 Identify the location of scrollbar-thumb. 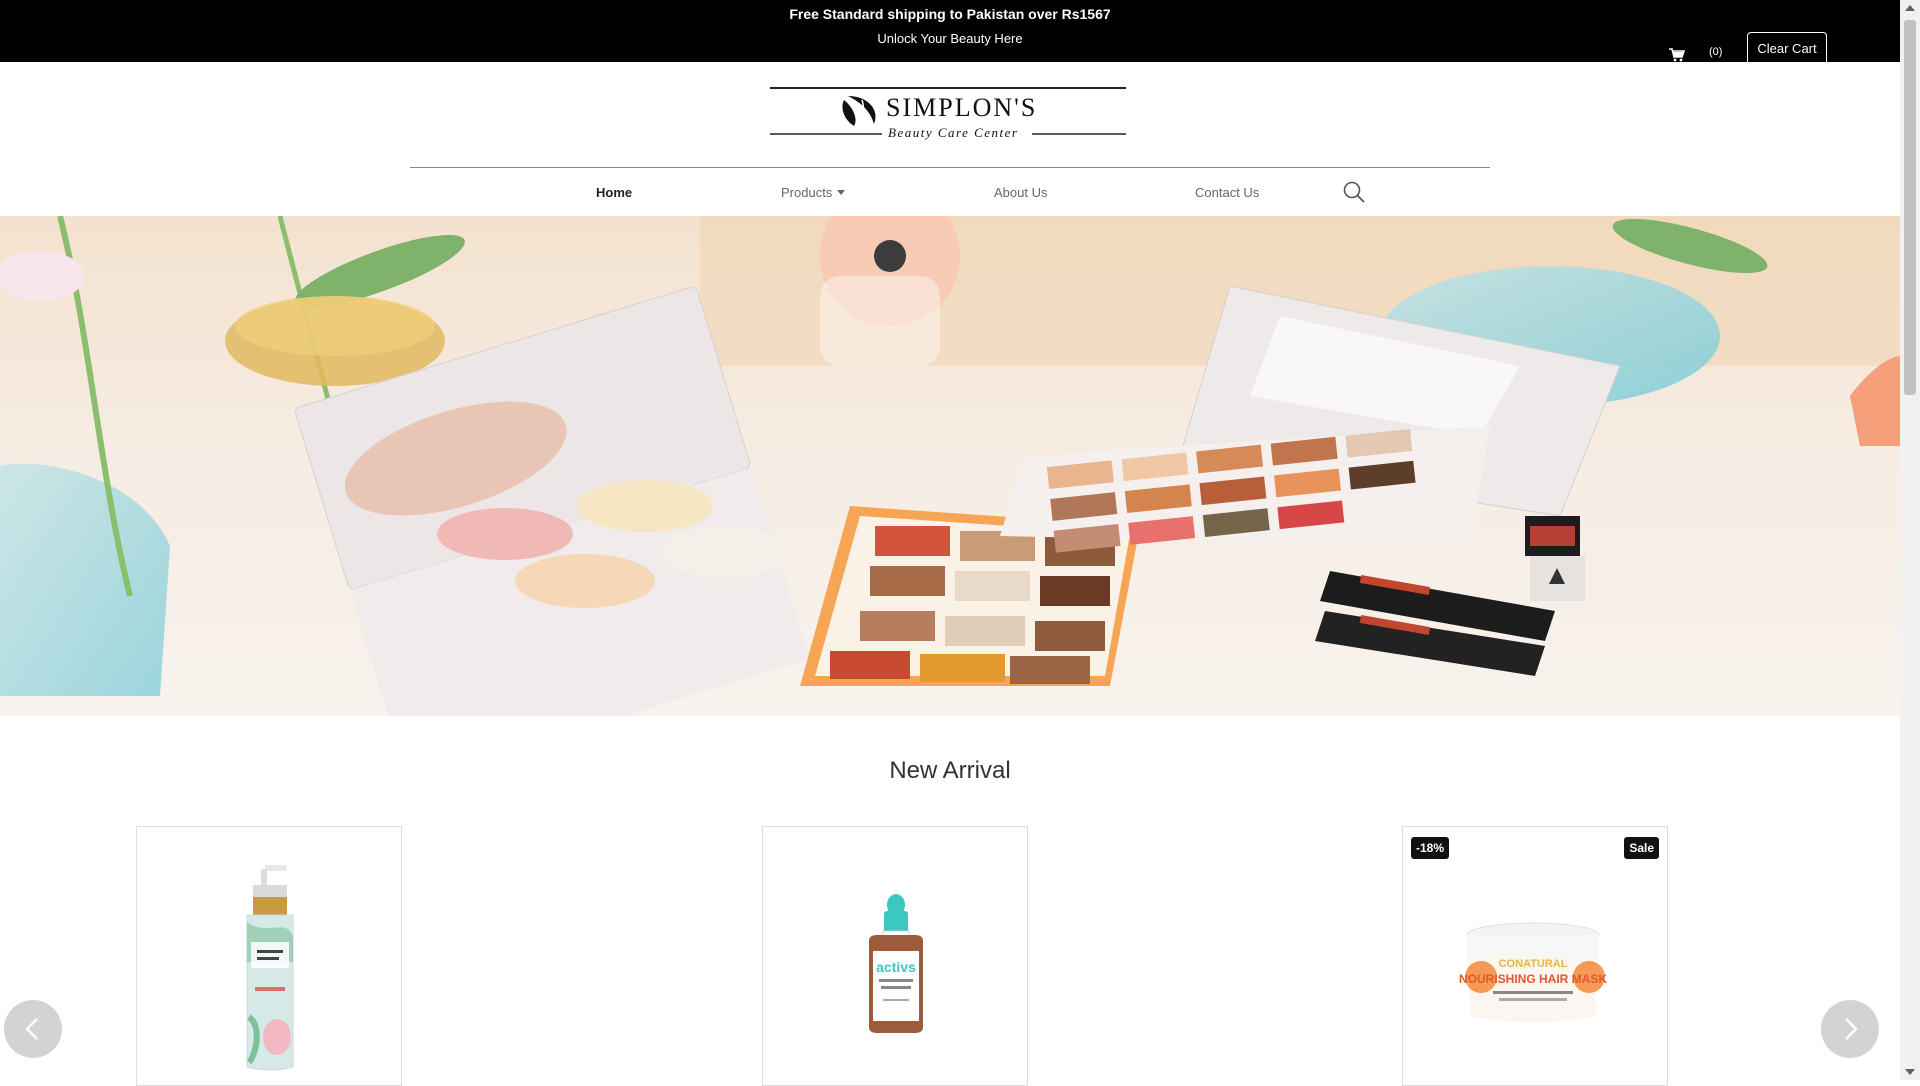
(1910, 207).